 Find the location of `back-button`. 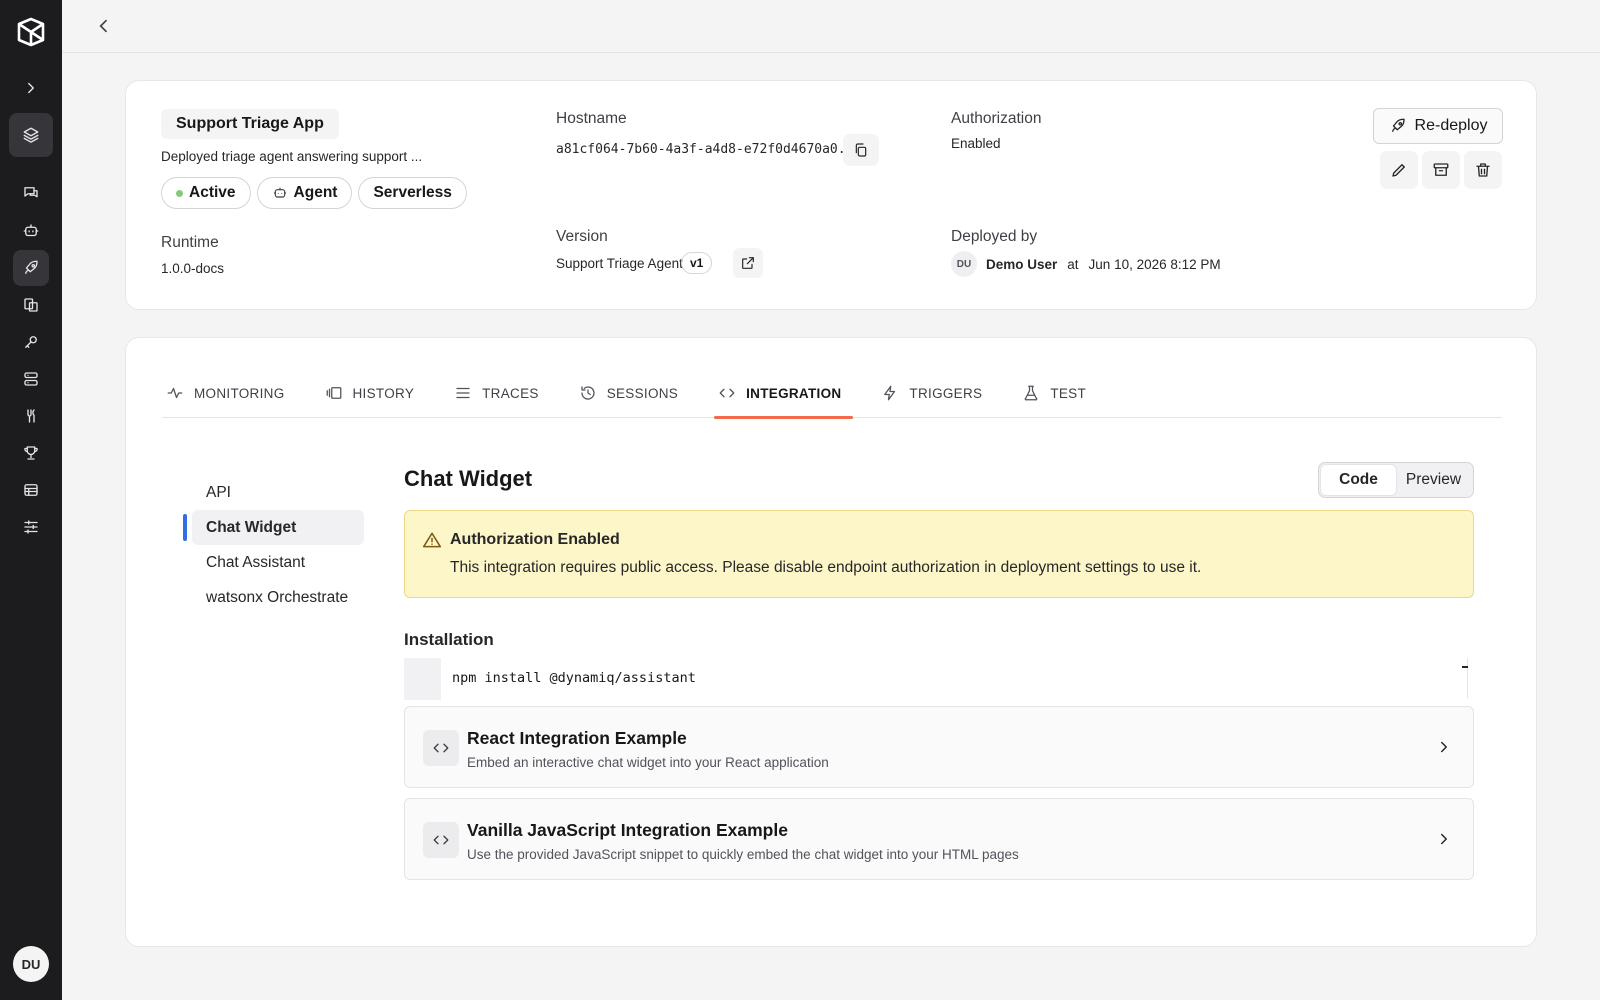

back-button is located at coordinates (104, 26).